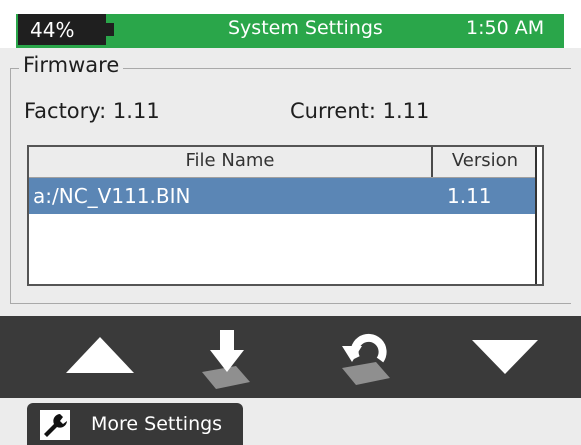 The height and width of the screenshot is (445, 581). Describe the element at coordinates (112, 196) in the screenshot. I see `cell-file-name: a:/NC_V111.BIN` at that location.